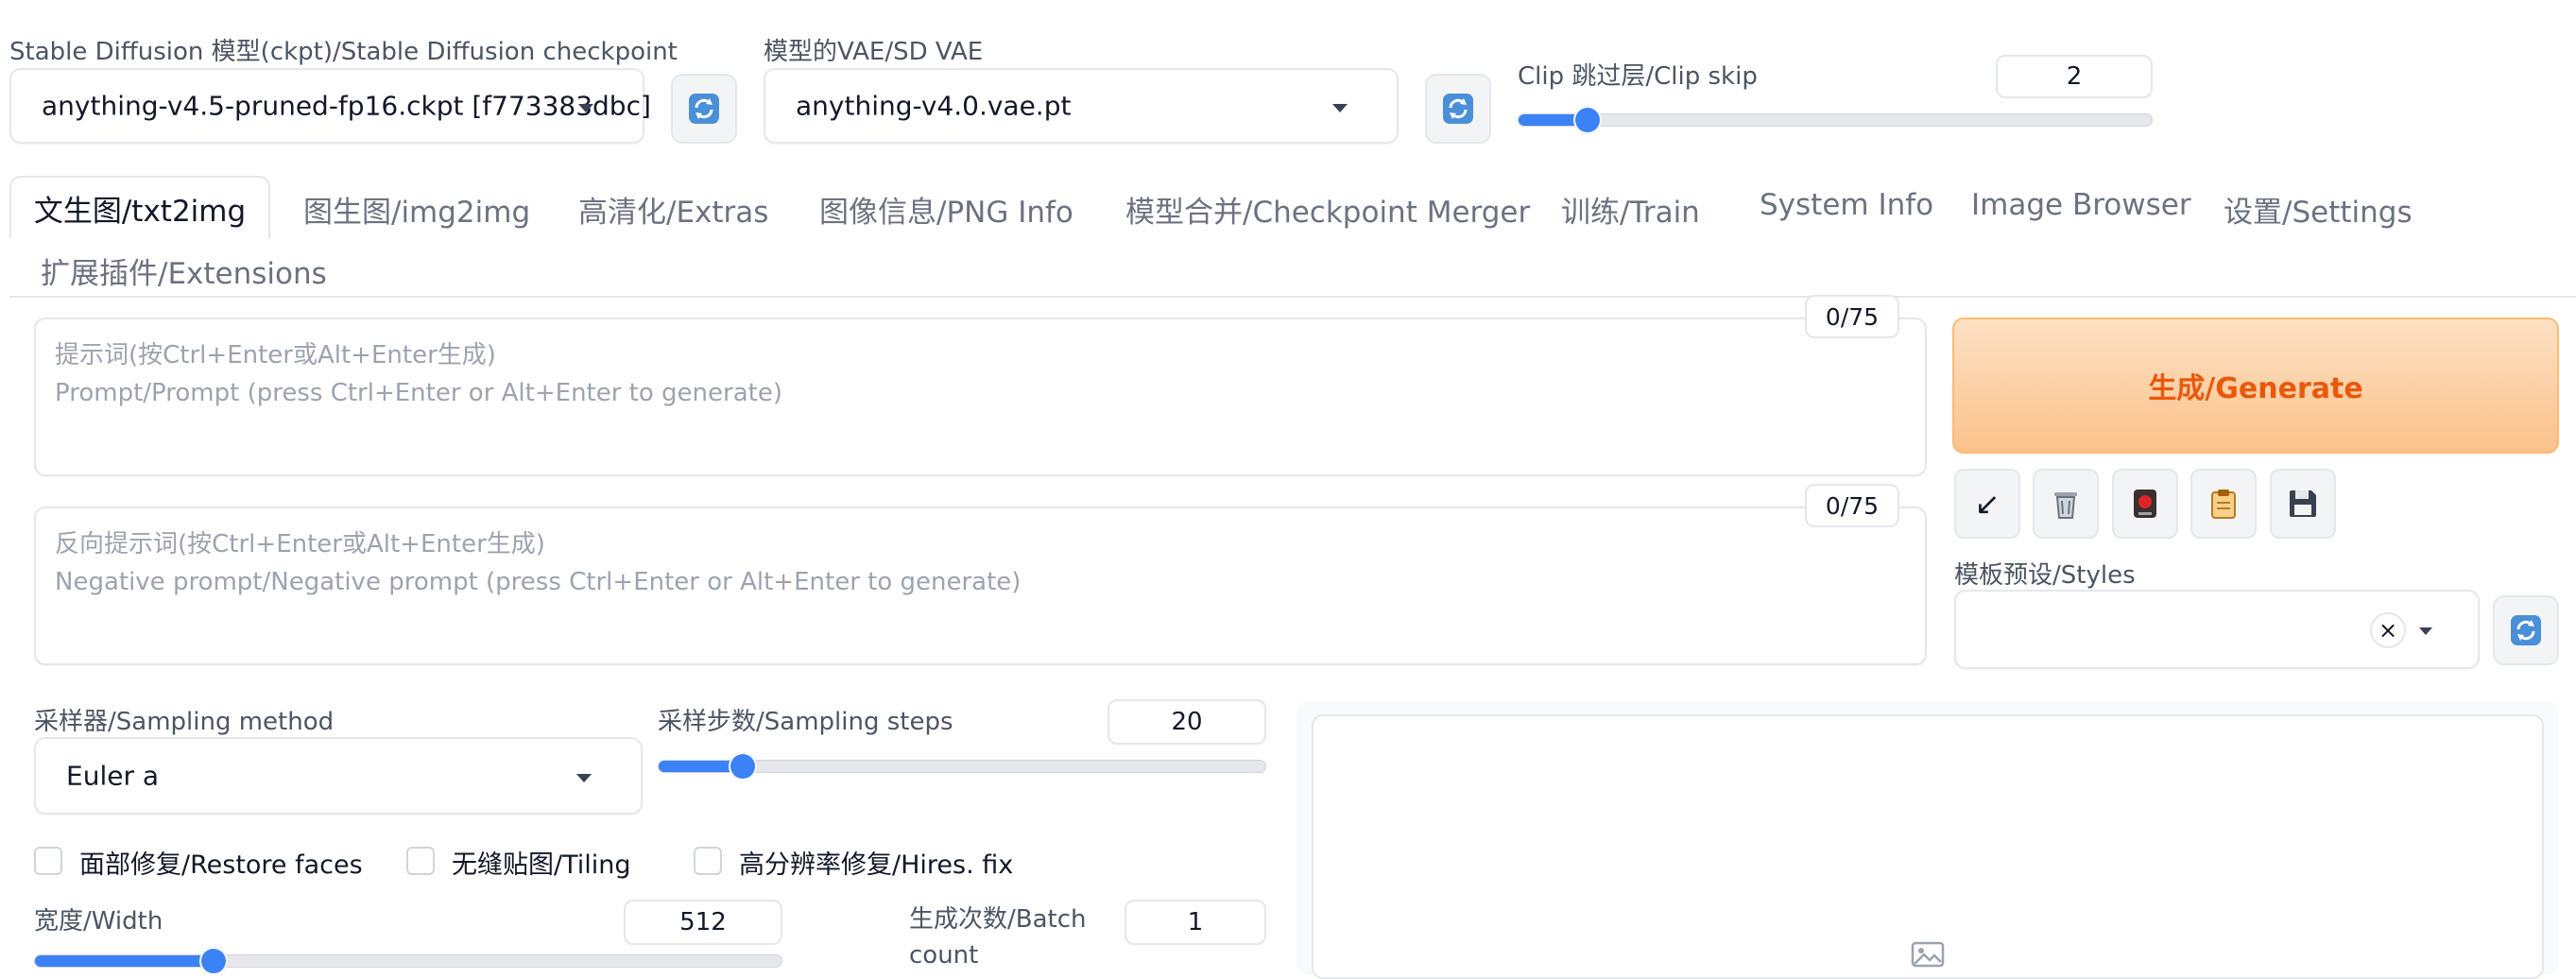  What do you see at coordinates (113, 776) in the screenshot?
I see `sampling-method-value: Euler a` at bounding box center [113, 776].